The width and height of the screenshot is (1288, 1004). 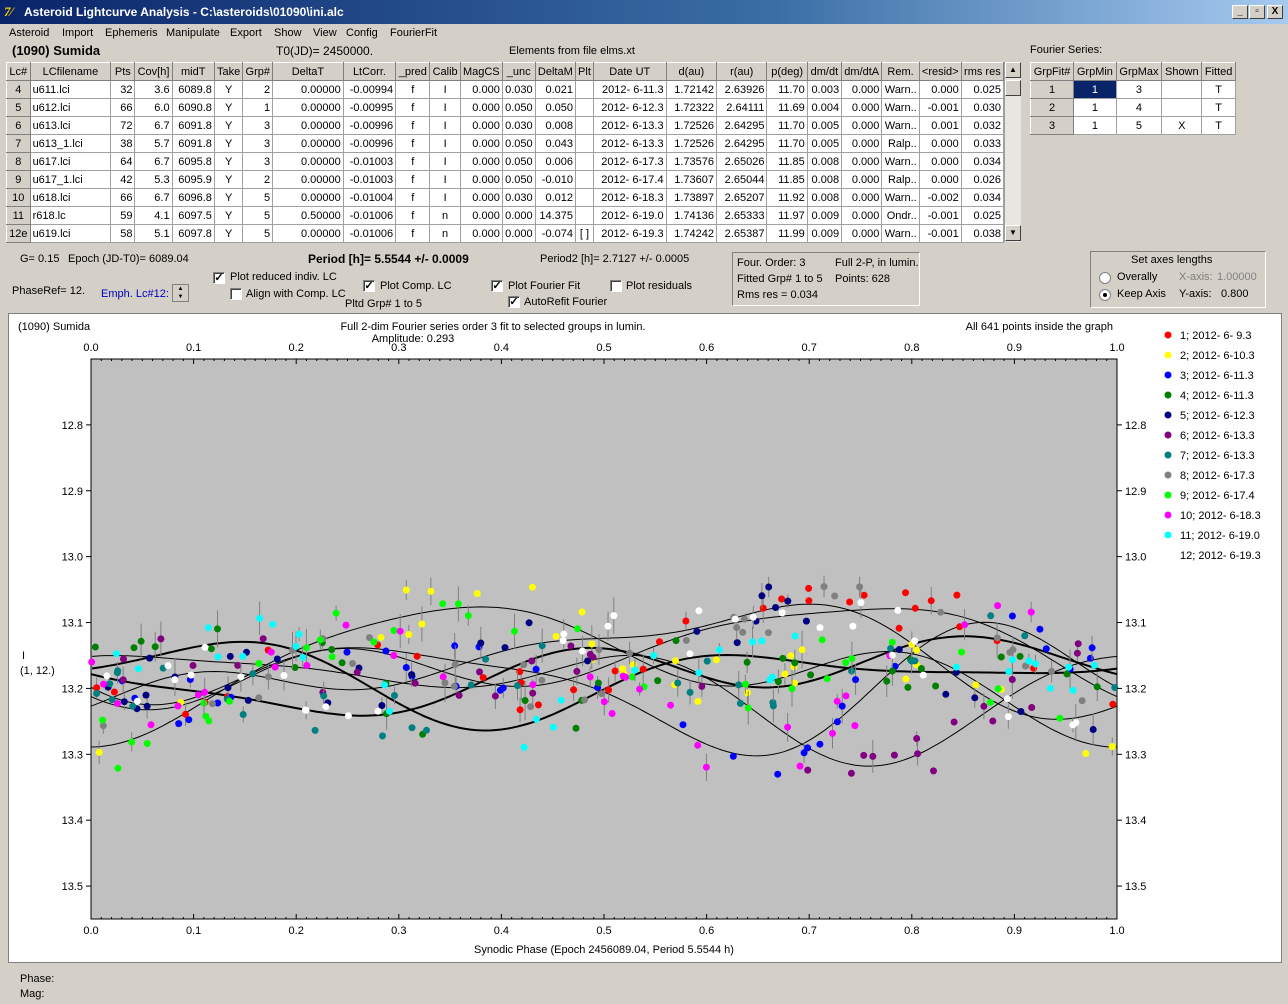 I want to click on fourier-cell: 1, so click(x=1095, y=89).